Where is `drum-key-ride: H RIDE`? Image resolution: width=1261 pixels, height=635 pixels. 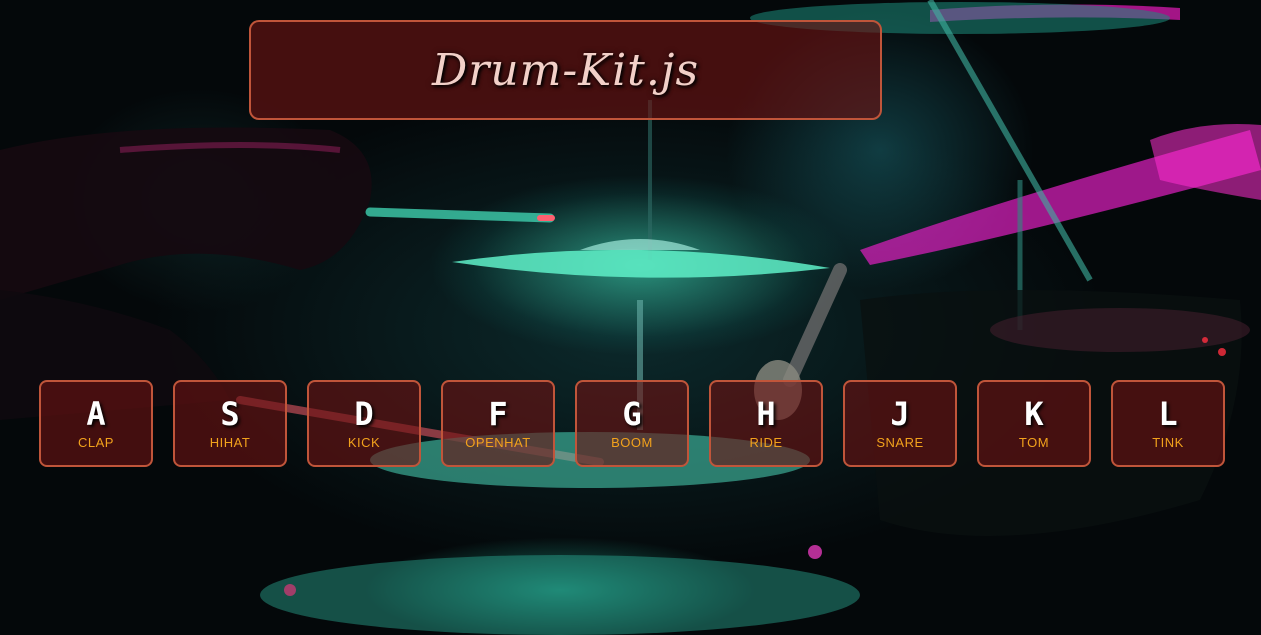 drum-key-ride: H RIDE is located at coordinates (766, 423).